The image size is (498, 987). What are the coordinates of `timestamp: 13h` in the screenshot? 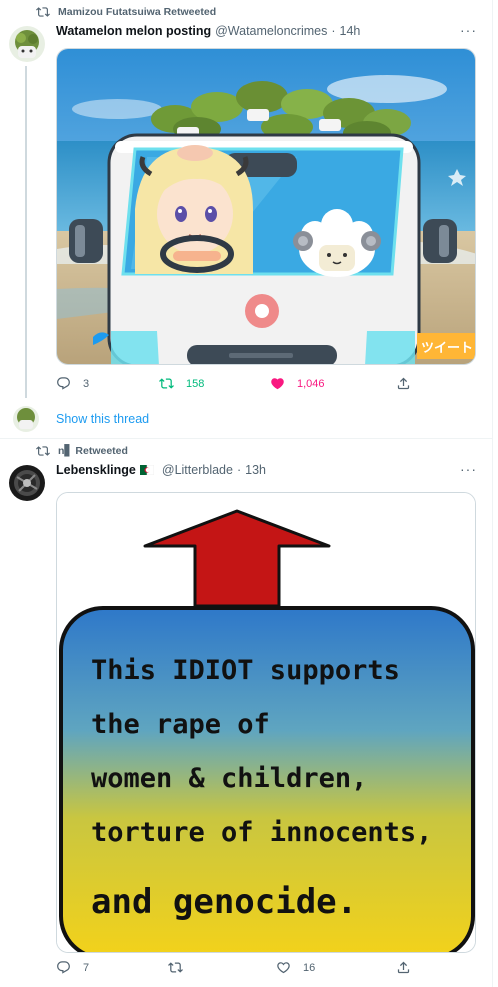 It's located at (255, 470).